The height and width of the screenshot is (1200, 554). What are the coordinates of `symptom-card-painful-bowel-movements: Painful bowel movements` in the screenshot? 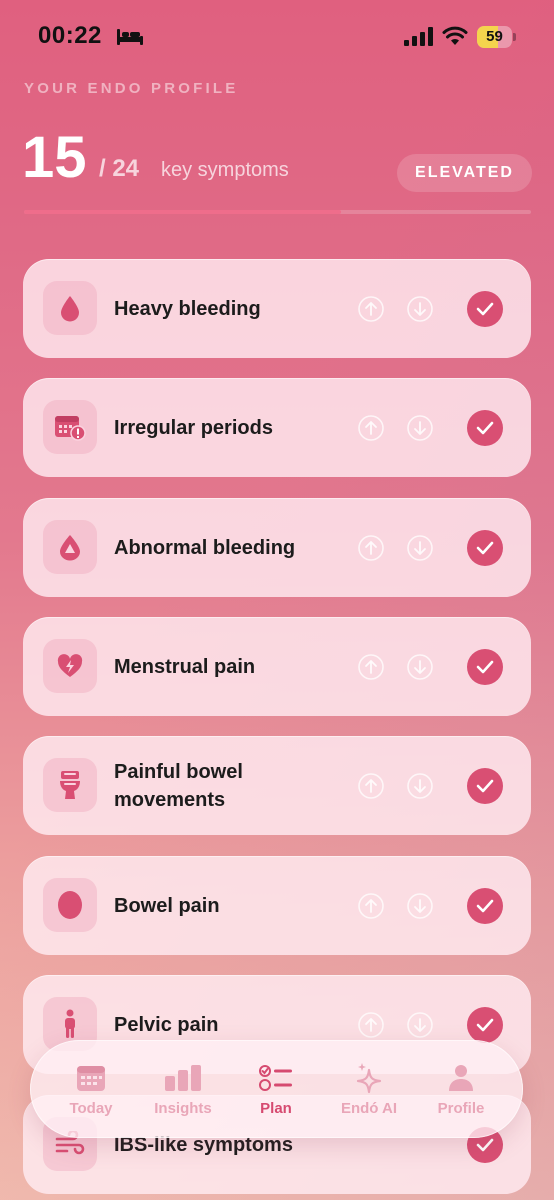 It's located at (277, 785).